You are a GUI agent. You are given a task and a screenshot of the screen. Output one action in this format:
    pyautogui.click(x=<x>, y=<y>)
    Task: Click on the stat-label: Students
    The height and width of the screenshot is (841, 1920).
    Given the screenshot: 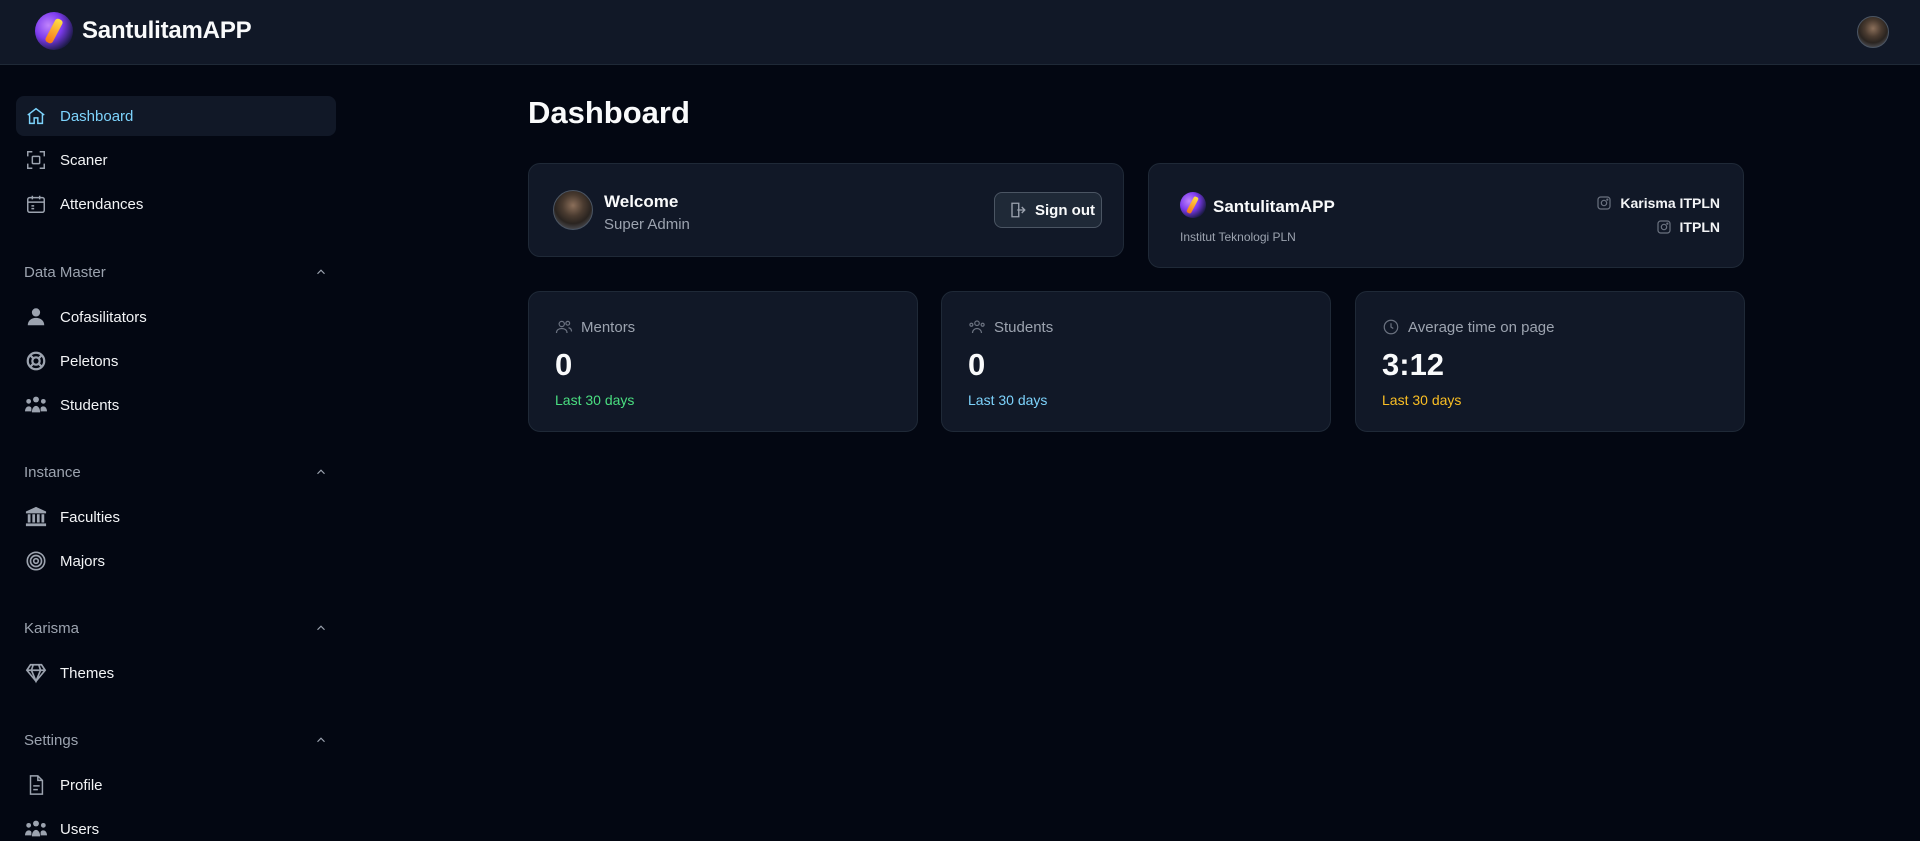 What is the action you would take?
    pyautogui.click(x=1024, y=327)
    